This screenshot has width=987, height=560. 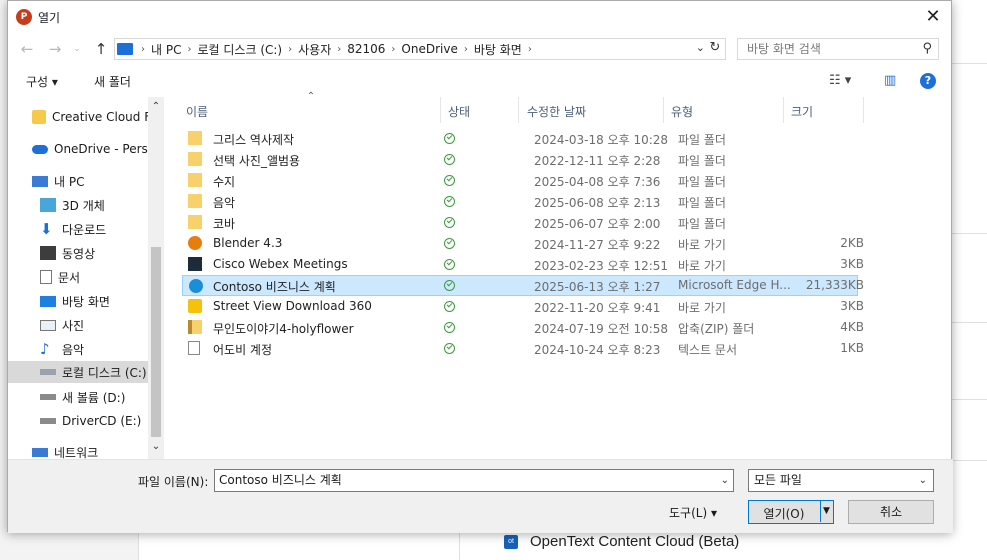 I want to click on cancel-button: 취소, so click(x=891, y=512).